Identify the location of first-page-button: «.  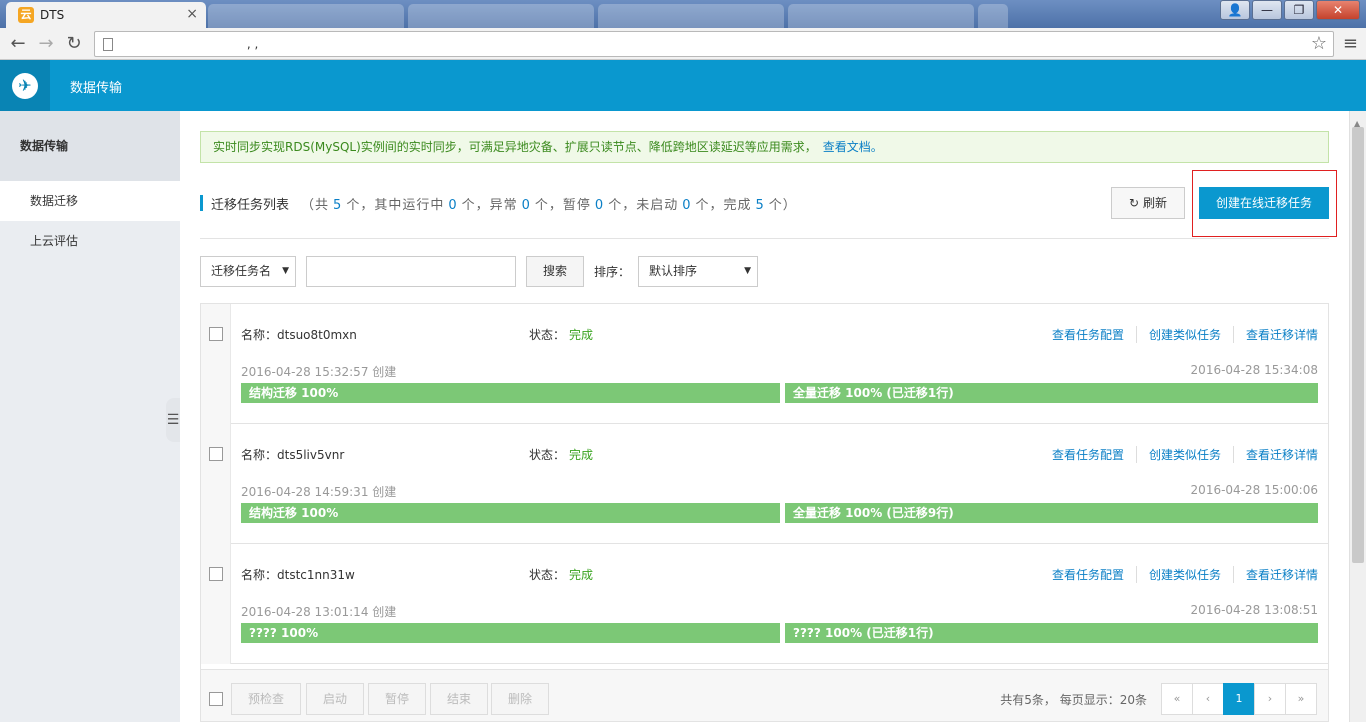
(1177, 699).